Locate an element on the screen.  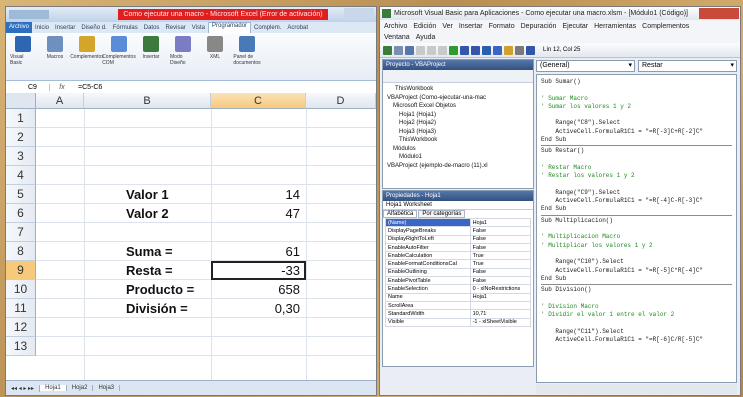
design-mode-icon is located at coordinates (486, 50).